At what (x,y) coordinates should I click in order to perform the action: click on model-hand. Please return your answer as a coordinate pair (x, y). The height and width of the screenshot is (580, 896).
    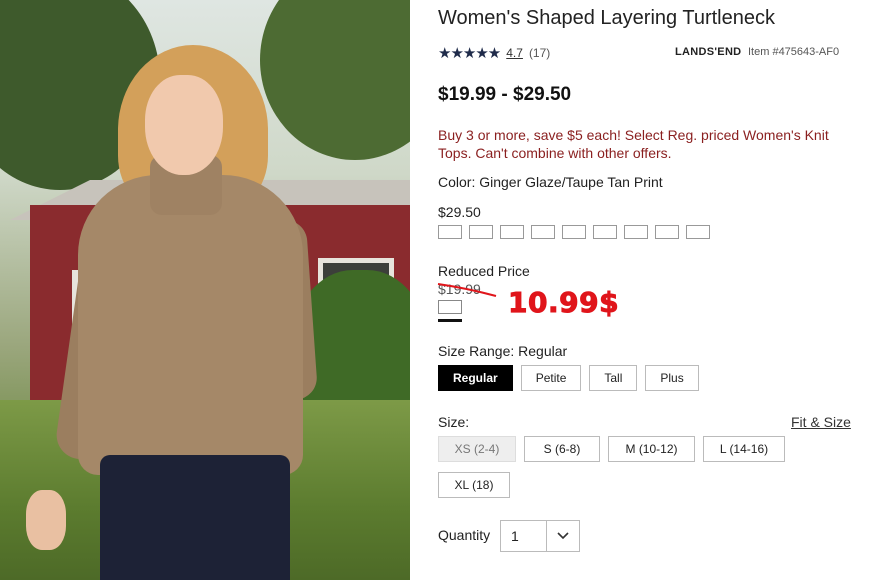
    Looking at the image, I should click on (46, 520).